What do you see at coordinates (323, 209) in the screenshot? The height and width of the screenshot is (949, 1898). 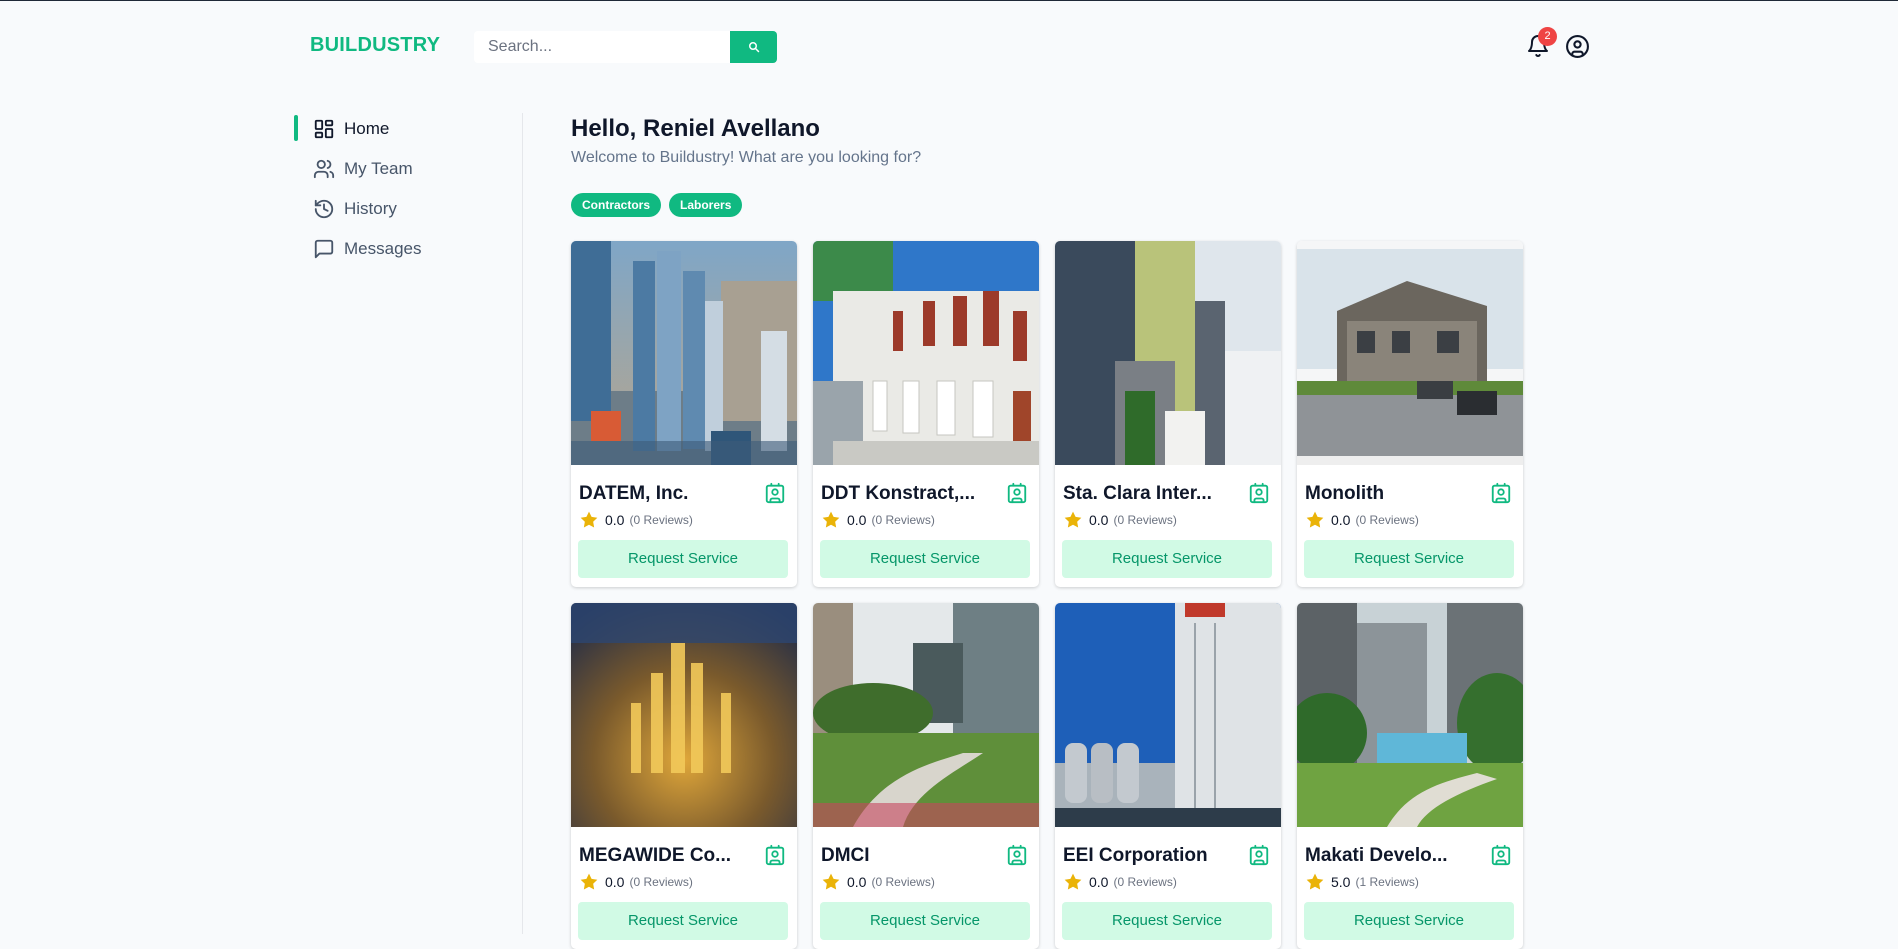 I see `history-icon` at bounding box center [323, 209].